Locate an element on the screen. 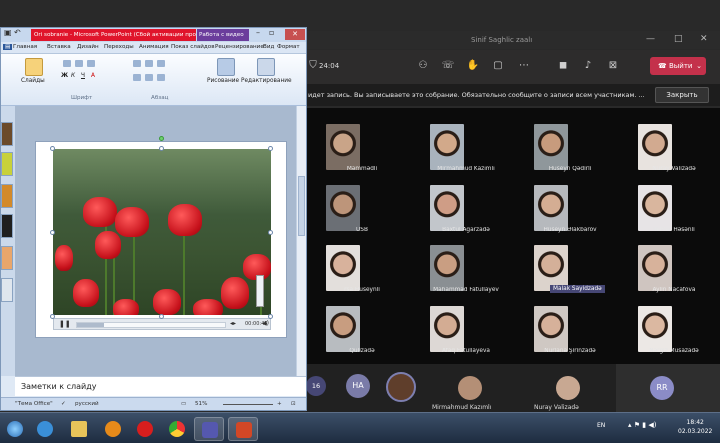 The height and width of the screenshot is (443, 720). tulips-video-frame is located at coordinates (162, 232).